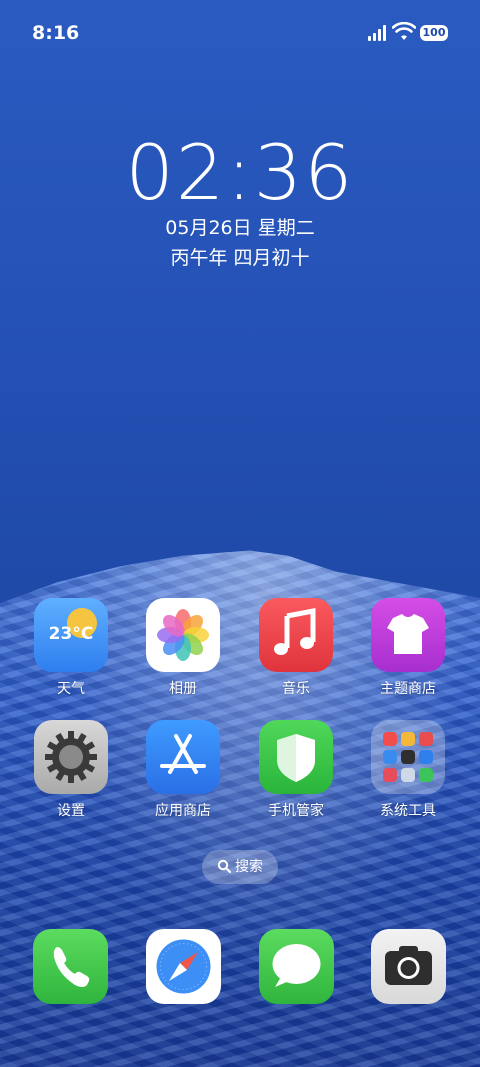 The height and width of the screenshot is (1067, 480). I want to click on camera-icon, so click(408, 965).